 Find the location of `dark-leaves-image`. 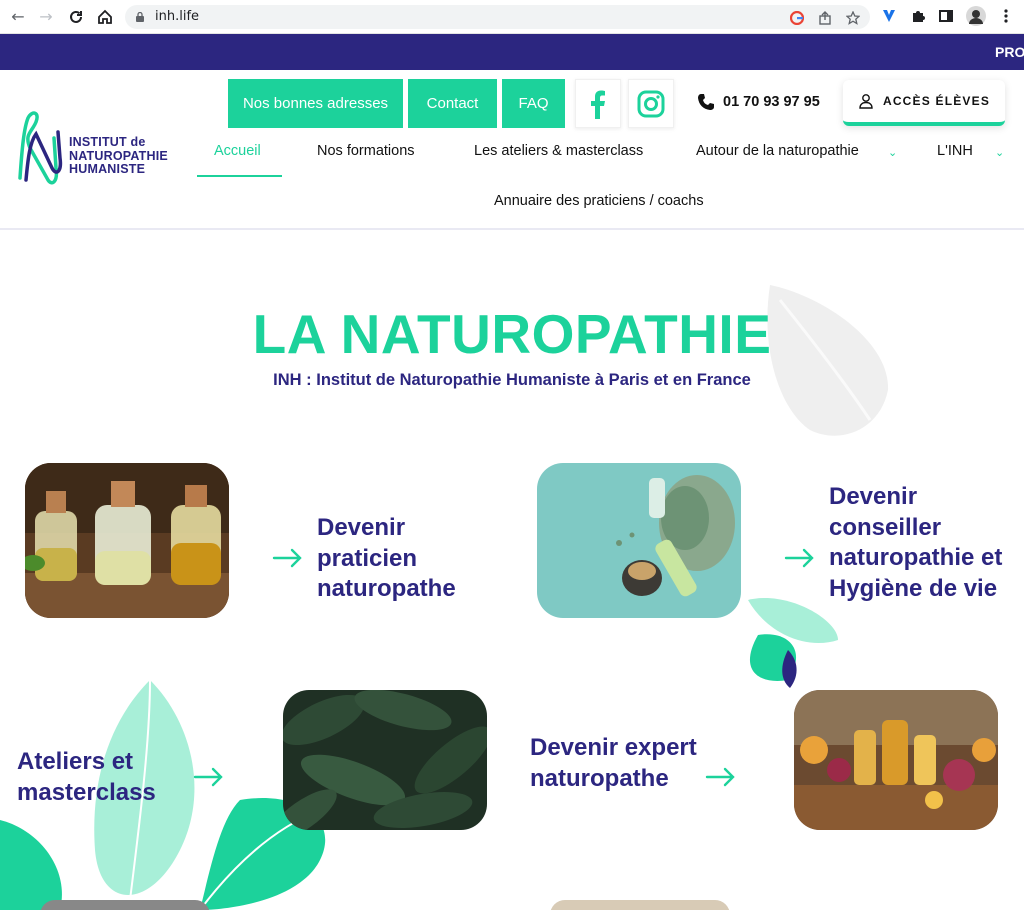

dark-leaves-image is located at coordinates (385, 760).